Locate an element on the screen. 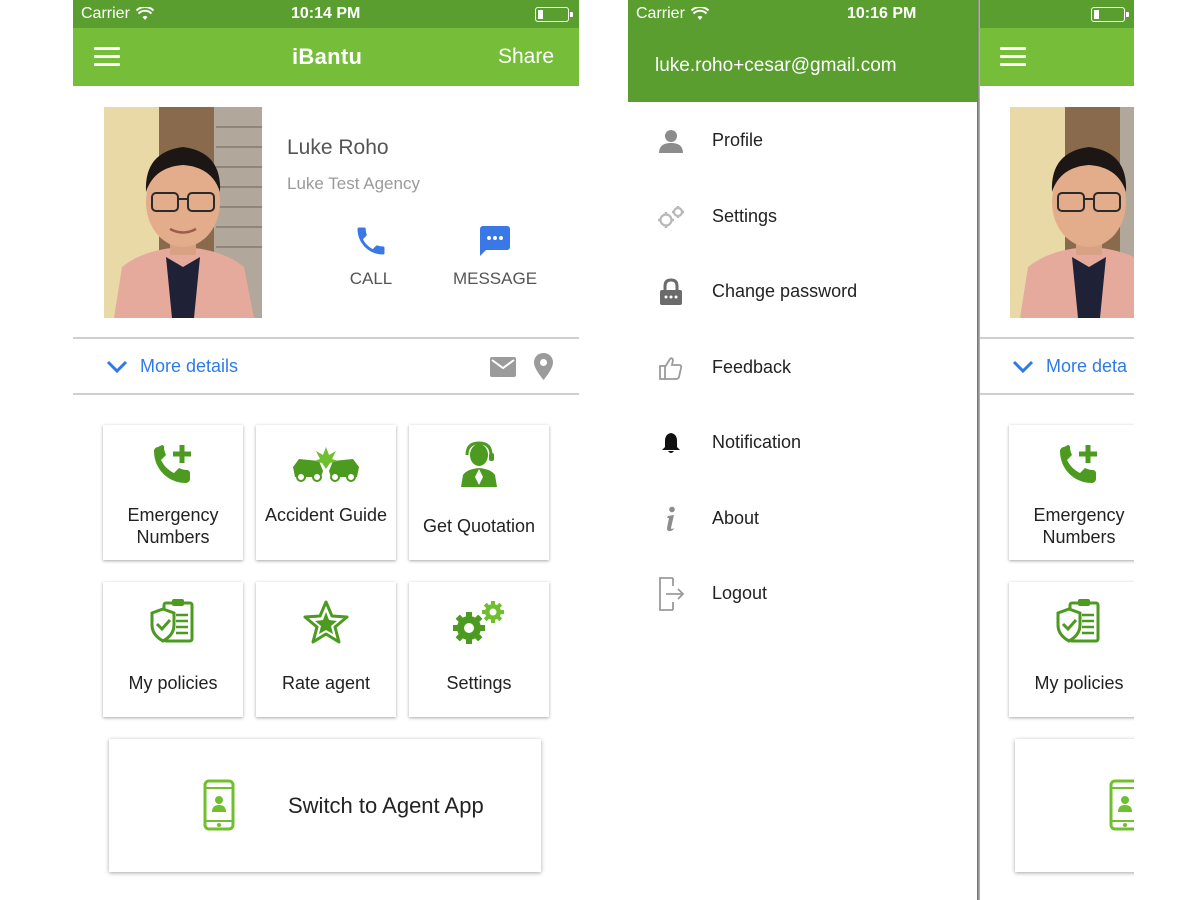 This screenshot has height=900, width=1200. menu-label: About is located at coordinates (736, 518).